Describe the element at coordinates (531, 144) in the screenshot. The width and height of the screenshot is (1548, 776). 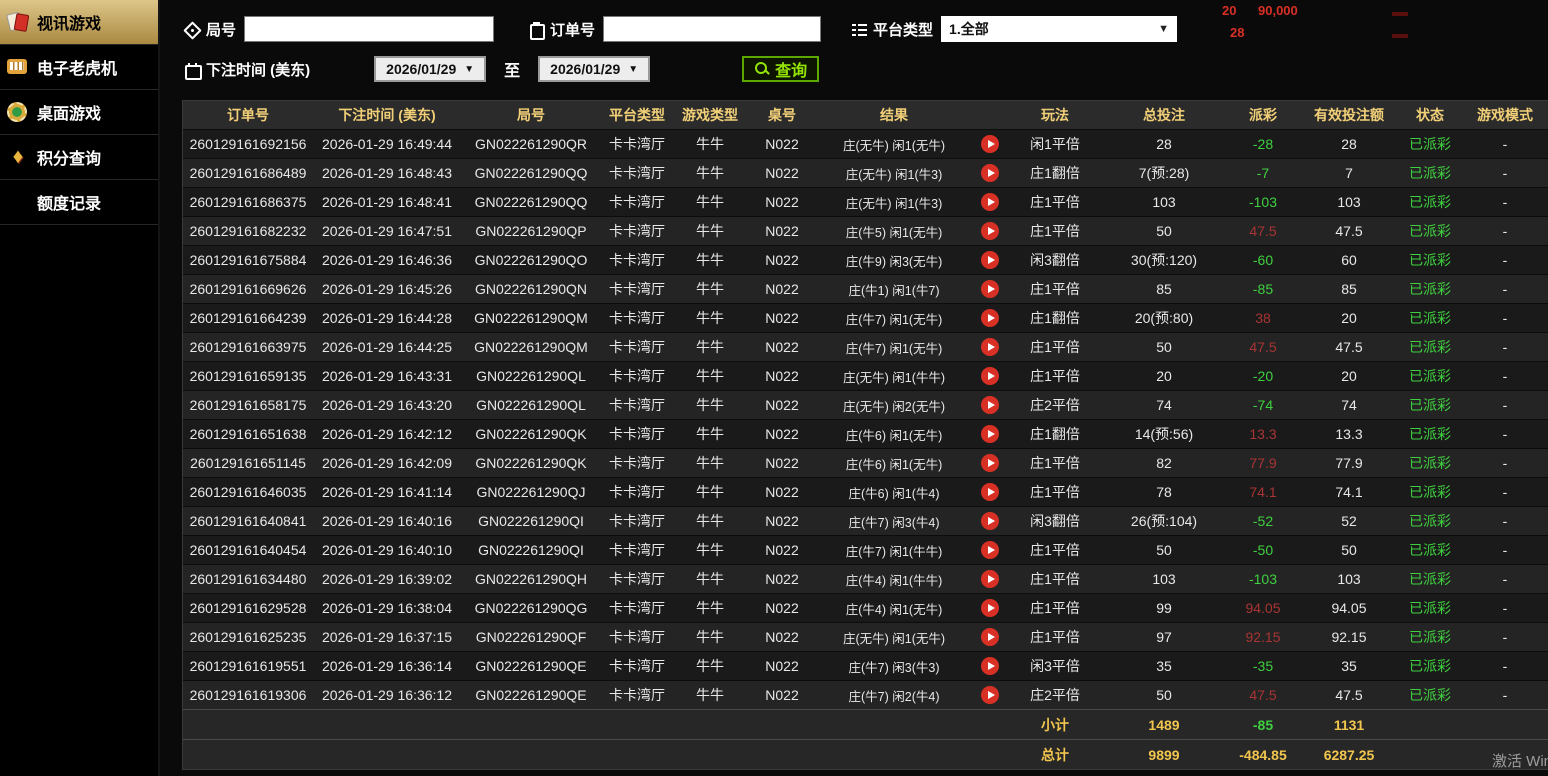
I see `cell-round: GN022261290QR` at that location.